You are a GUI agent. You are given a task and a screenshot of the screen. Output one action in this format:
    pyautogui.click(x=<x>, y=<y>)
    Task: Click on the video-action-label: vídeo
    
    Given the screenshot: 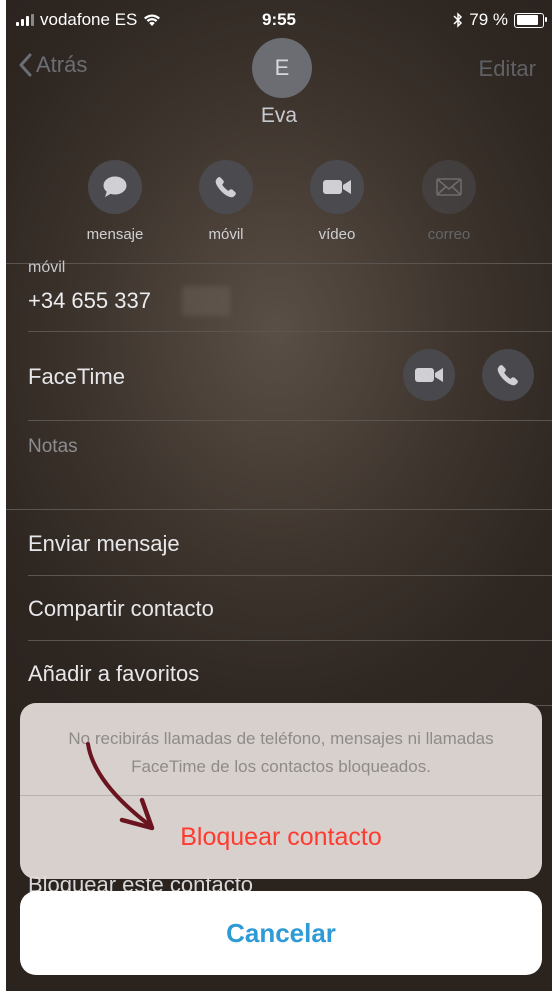 What is the action you would take?
    pyautogui.click(x=337, y=234)
    